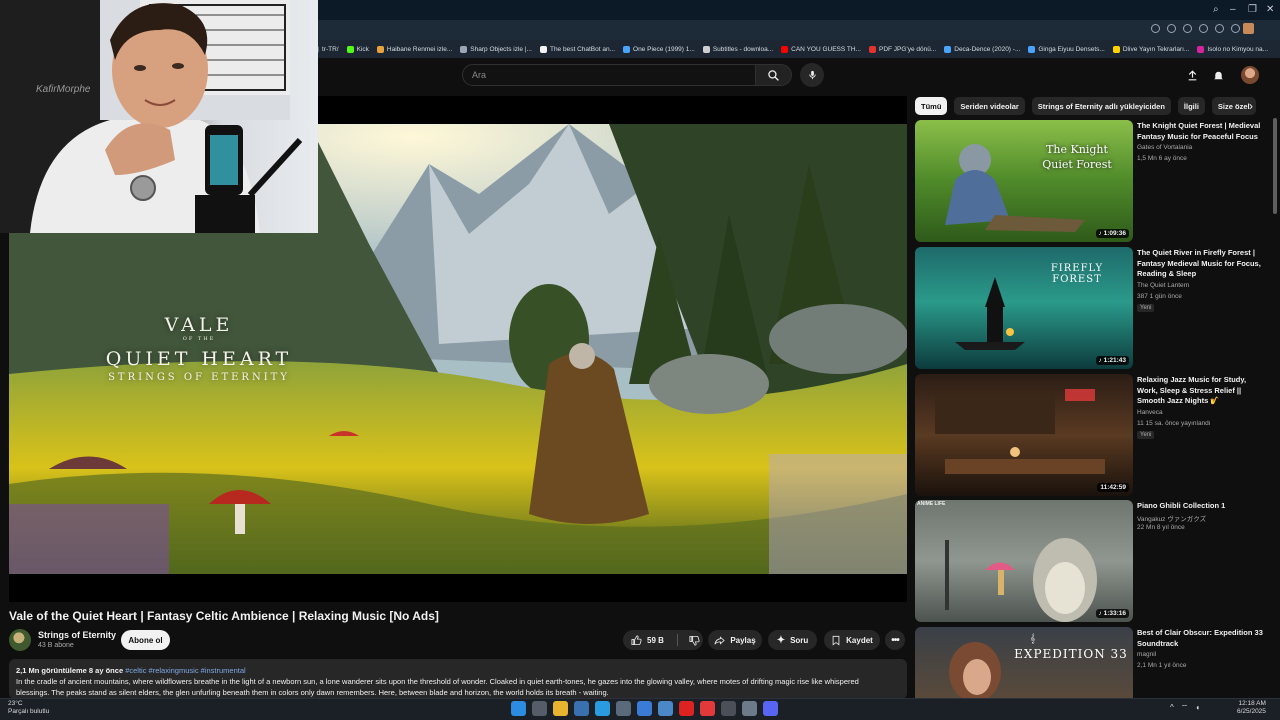 The width and height of the screenshot is (1280, 720). I want to click on page-scrollbar, so click(1275, 166).